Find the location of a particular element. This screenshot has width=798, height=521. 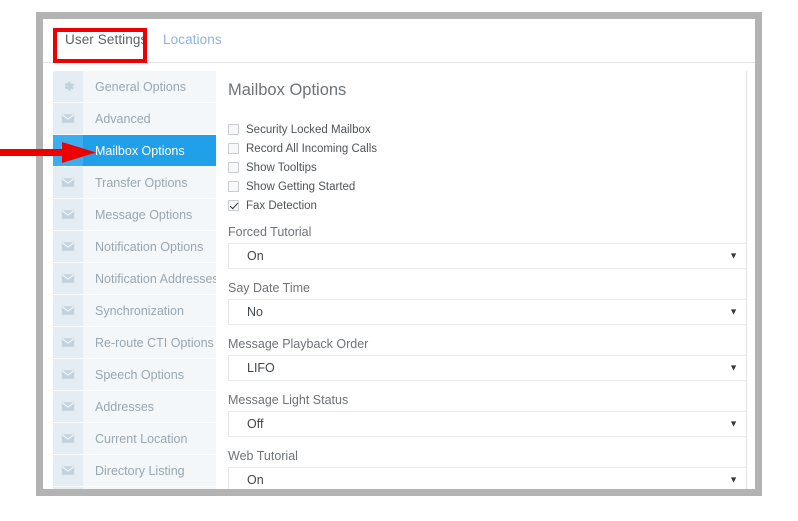

sidebar-item-label: Notification Addresses is located at coordinates (155, 278).